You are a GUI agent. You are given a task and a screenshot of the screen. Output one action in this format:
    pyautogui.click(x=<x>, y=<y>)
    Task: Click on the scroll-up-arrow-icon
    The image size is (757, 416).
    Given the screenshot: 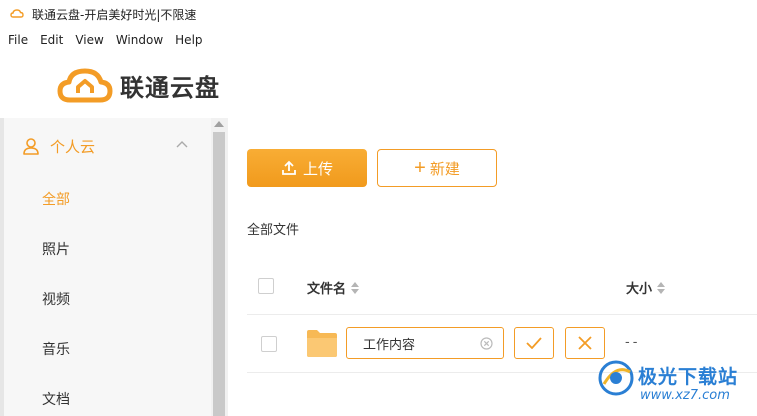 What is the action you would take?
    pyautogui.click(x=219, y=124)
    